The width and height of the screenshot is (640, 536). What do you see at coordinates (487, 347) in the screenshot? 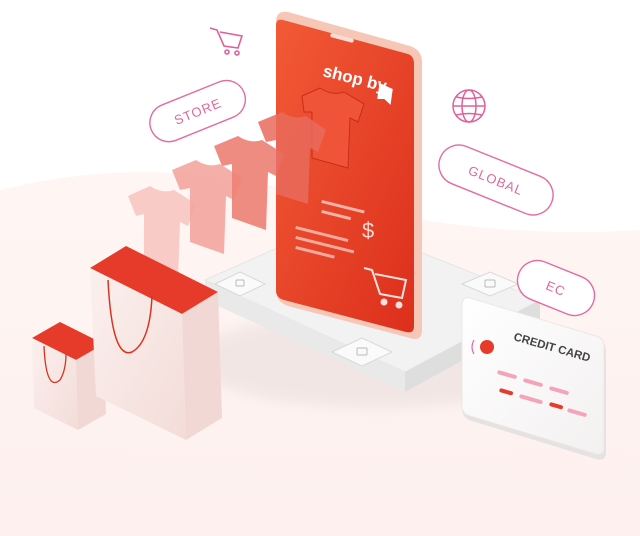
I see `card-chip-icon` at bounding box center [487, 347].